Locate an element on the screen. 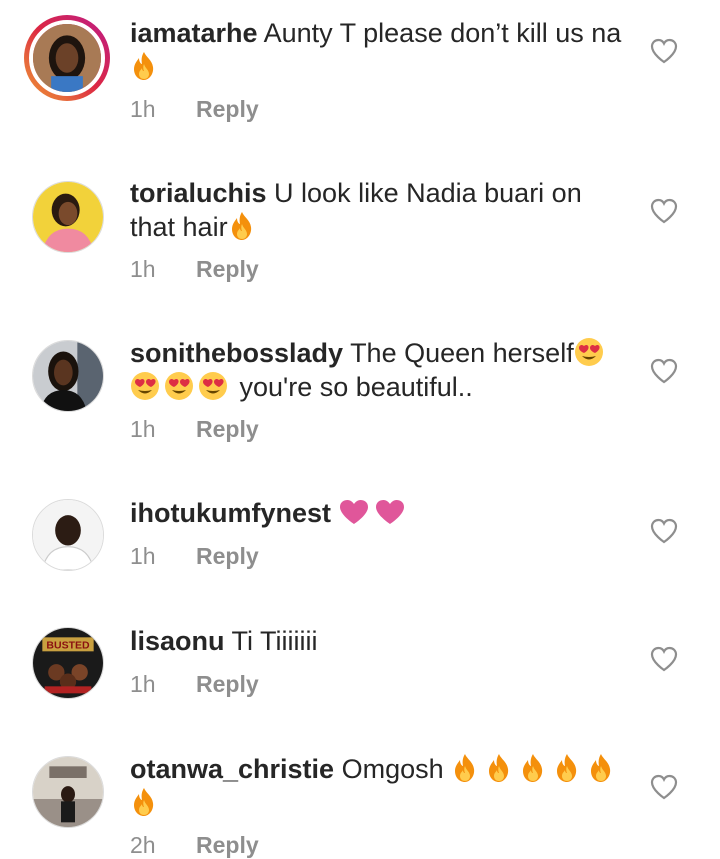 This screenshot has width=720, height=859. comment-text-continued: you're so beautiful.. is located at coordinates (356, 387).